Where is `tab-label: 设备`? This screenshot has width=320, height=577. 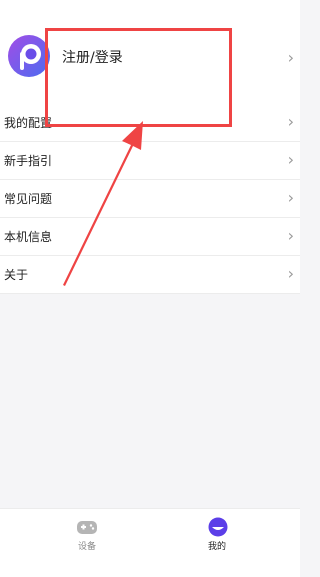 tab-label: 设备 is located at coordinates (86, 547).